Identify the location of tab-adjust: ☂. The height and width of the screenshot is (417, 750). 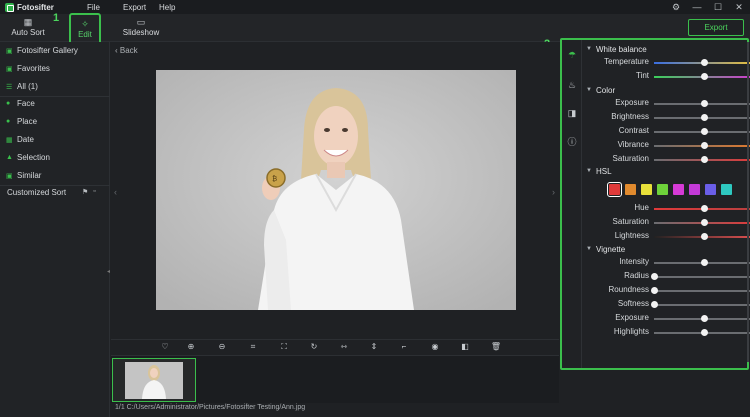
(572, 55).